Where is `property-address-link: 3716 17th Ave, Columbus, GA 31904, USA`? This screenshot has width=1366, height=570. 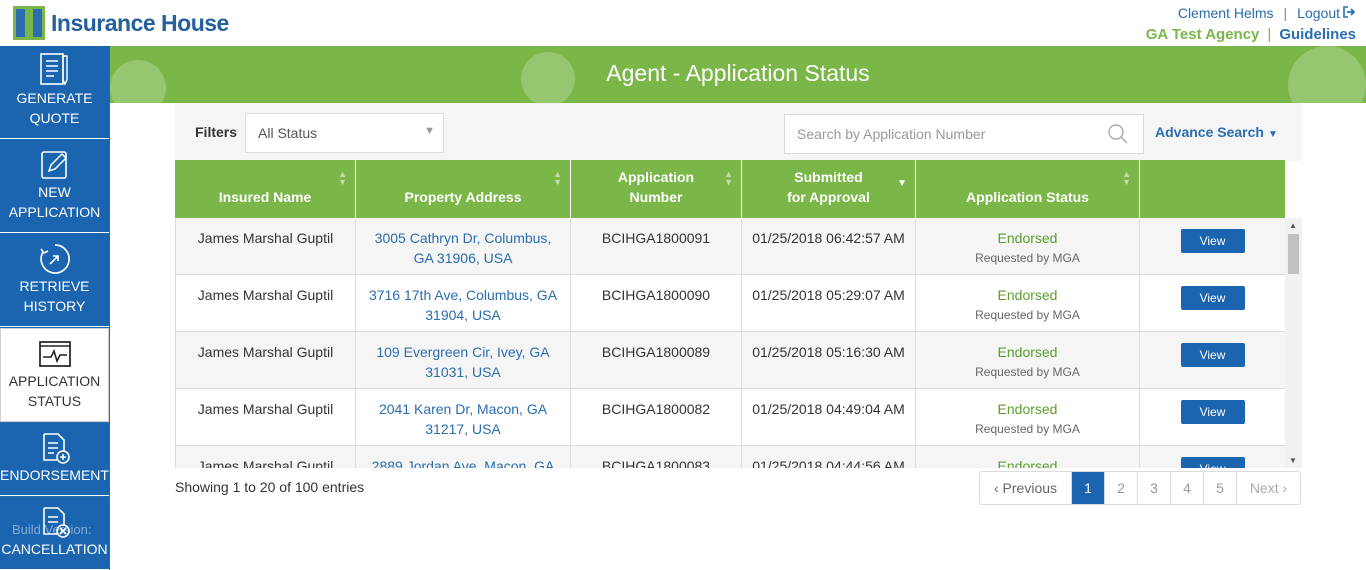 property-address-link: 3716 17th Ave, Columbus, GA 31904, USA is located at coordinates (463, 303).